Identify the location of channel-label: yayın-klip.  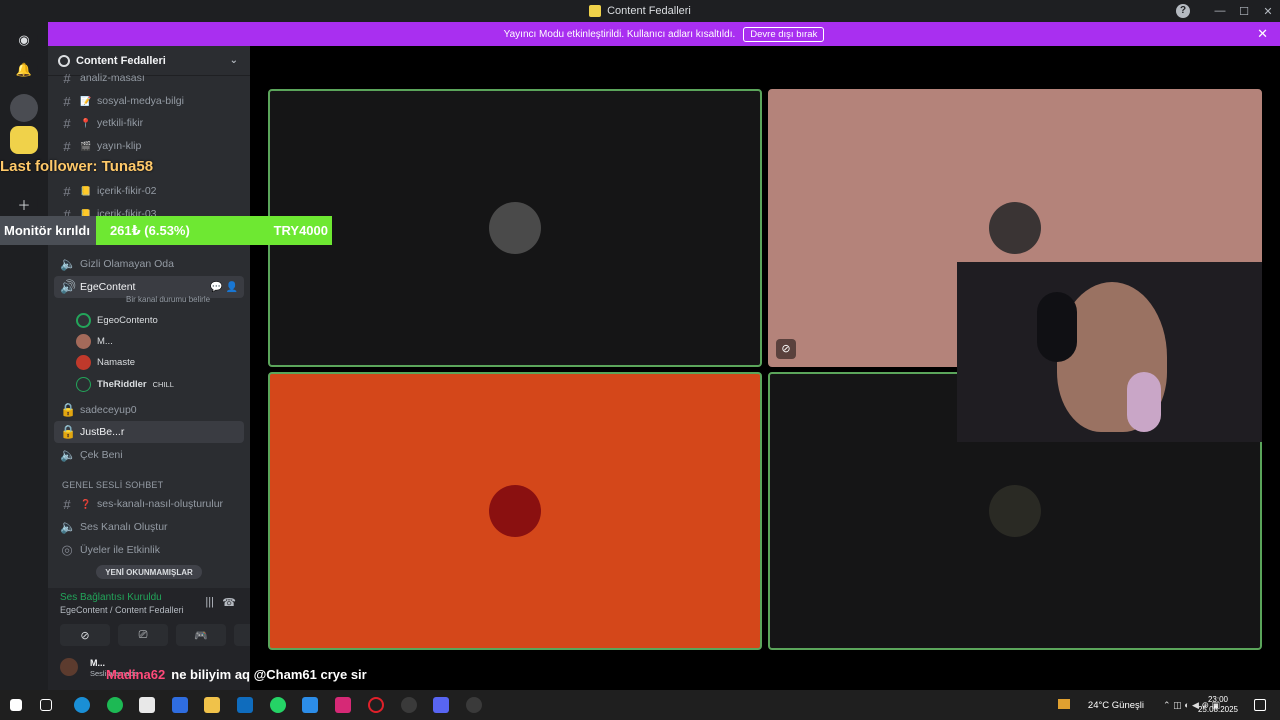
(119, 146).